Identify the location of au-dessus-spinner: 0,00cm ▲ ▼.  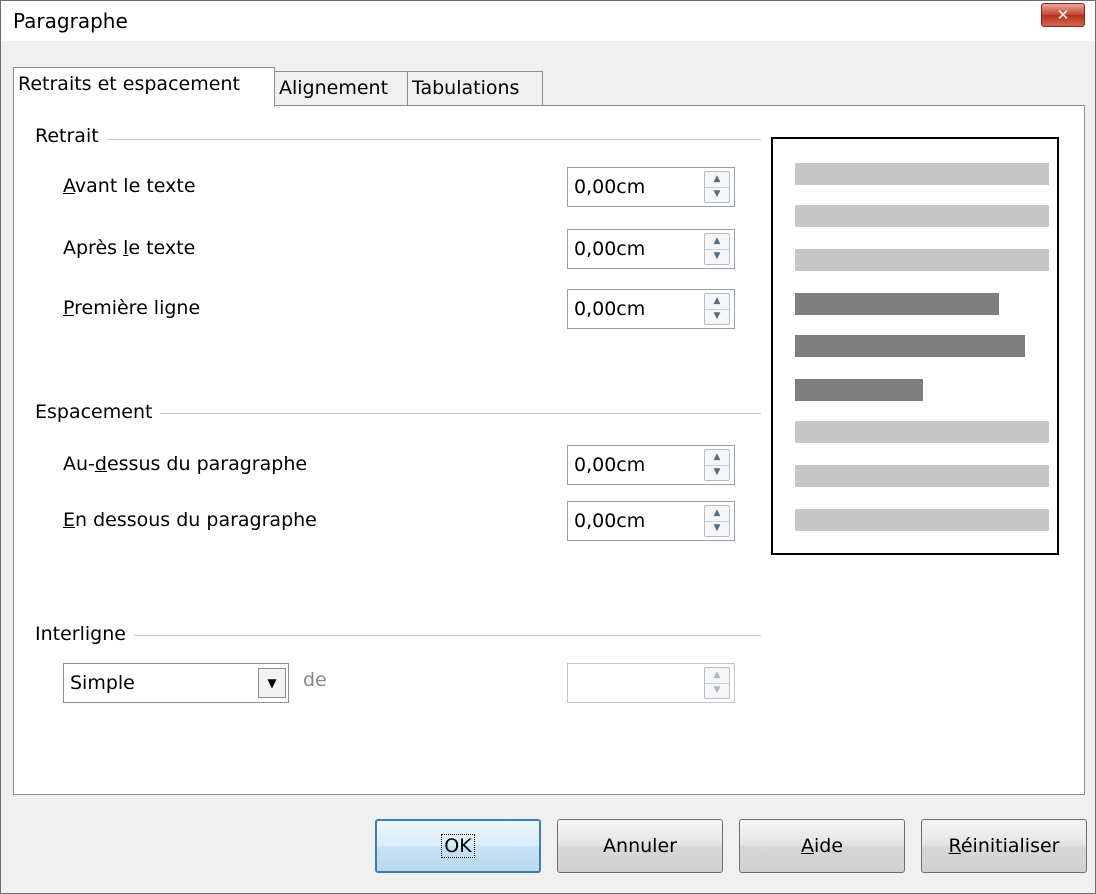
(651, 465).